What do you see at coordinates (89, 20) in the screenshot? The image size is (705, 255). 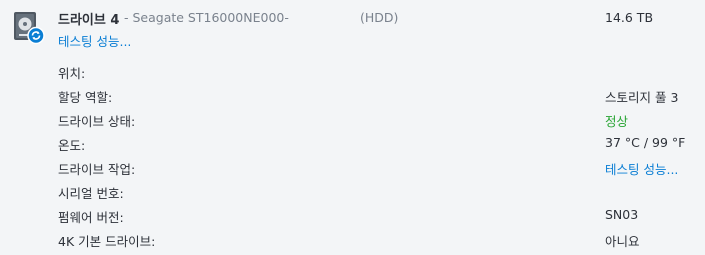 I see `drive-name: 드라이브 4` at bounding box center [89, 20].